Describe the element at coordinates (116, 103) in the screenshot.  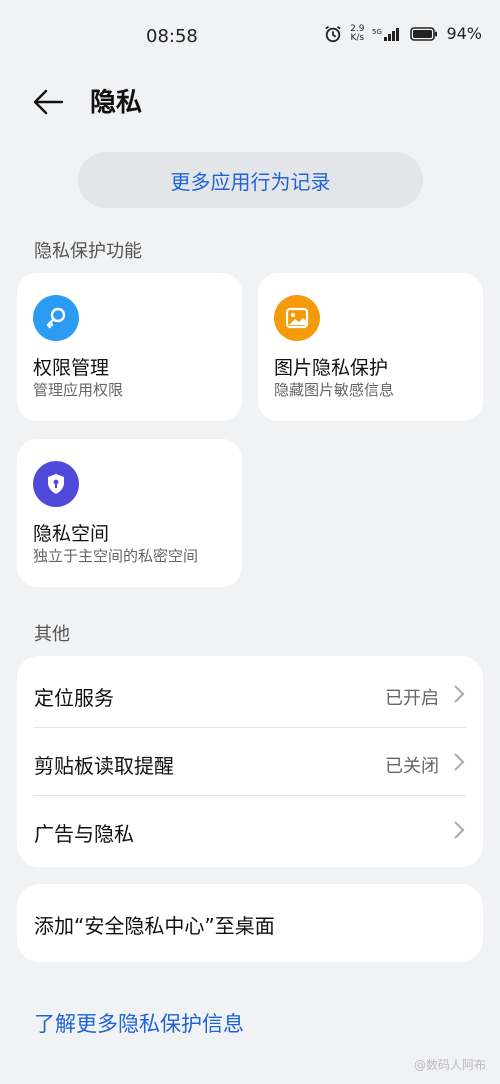
I see `page-title: 隐私` at that location.